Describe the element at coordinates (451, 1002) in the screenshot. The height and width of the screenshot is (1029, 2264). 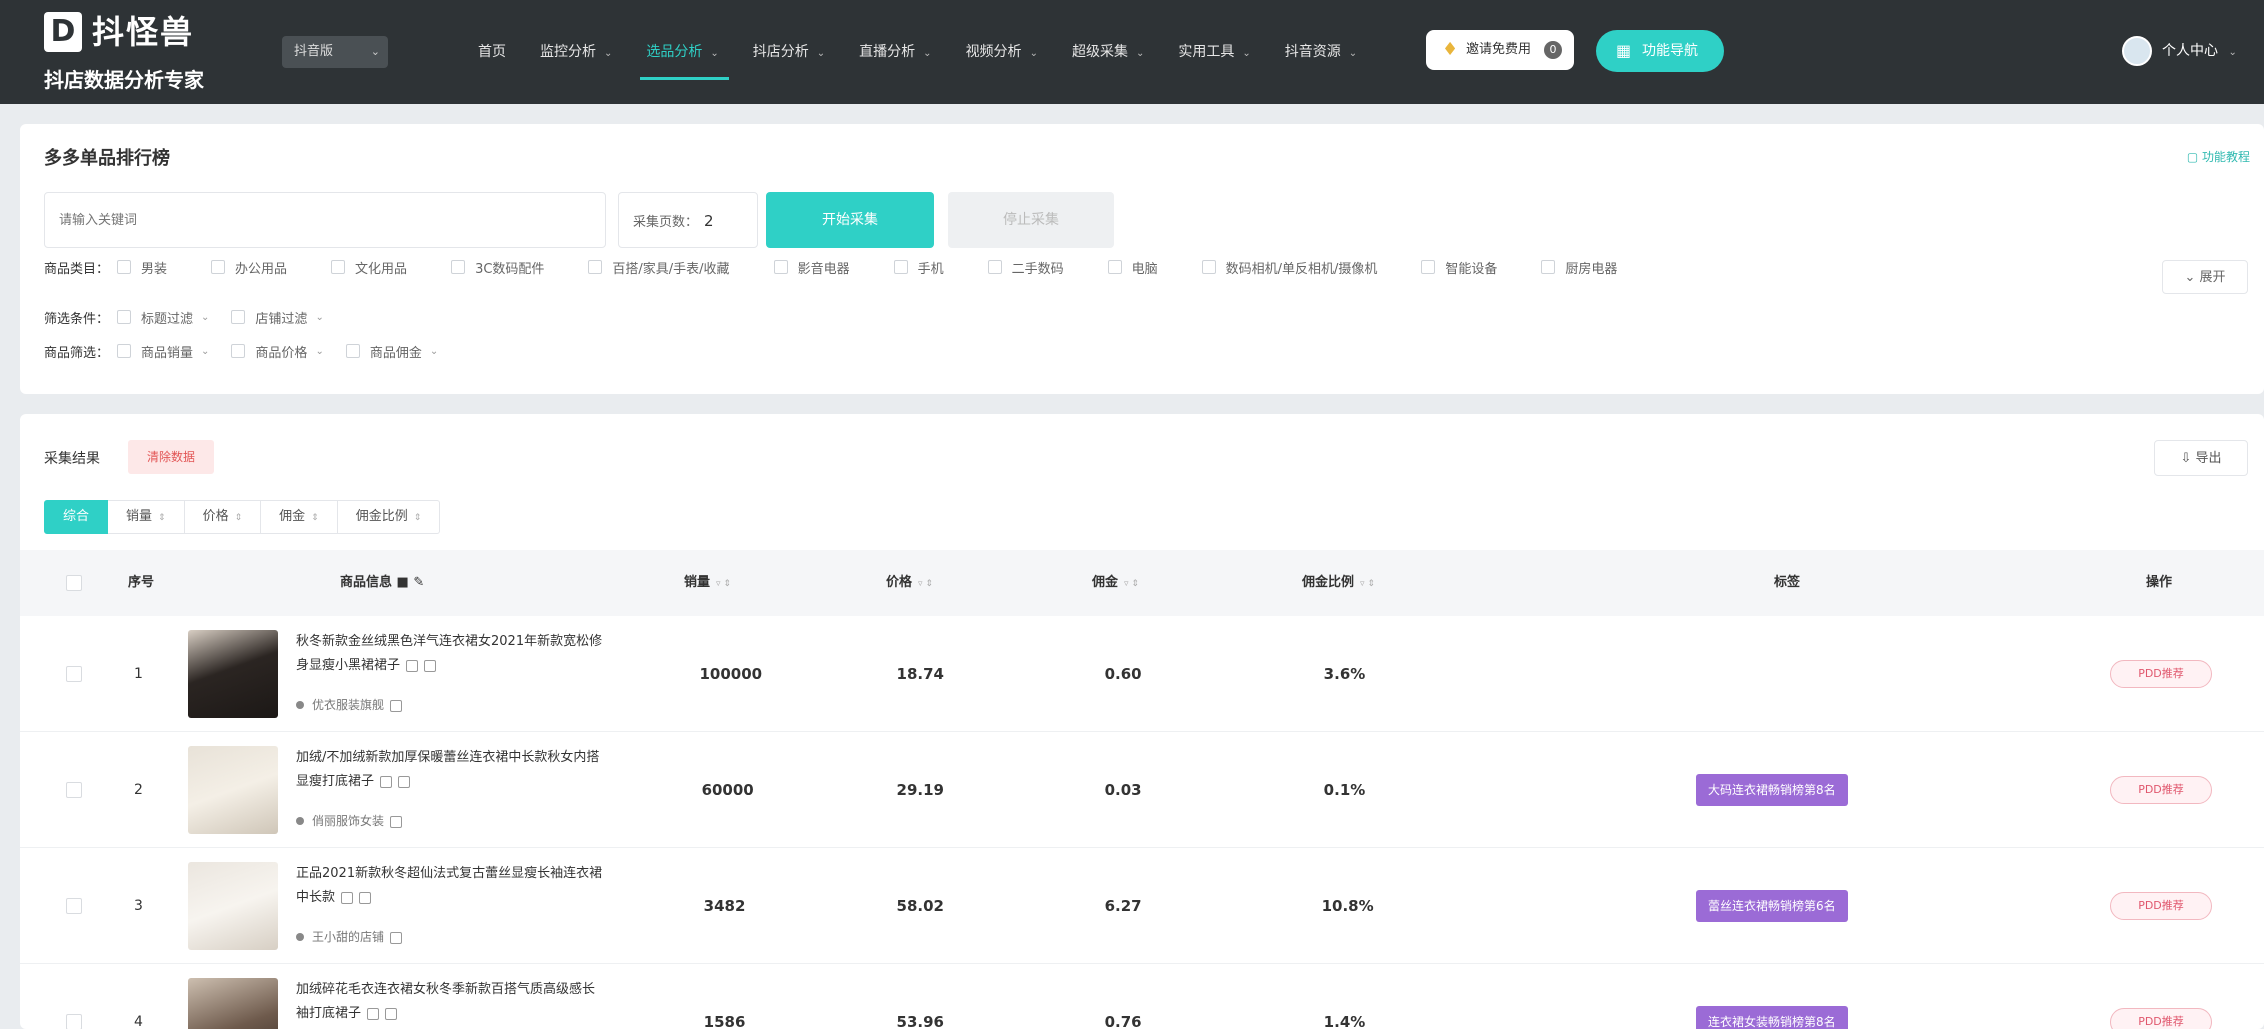
I see `product-title: 加绒碎花毛衣连衣裙女秋冬季新款百搭气质高级感长袖打底裙子` at that location.